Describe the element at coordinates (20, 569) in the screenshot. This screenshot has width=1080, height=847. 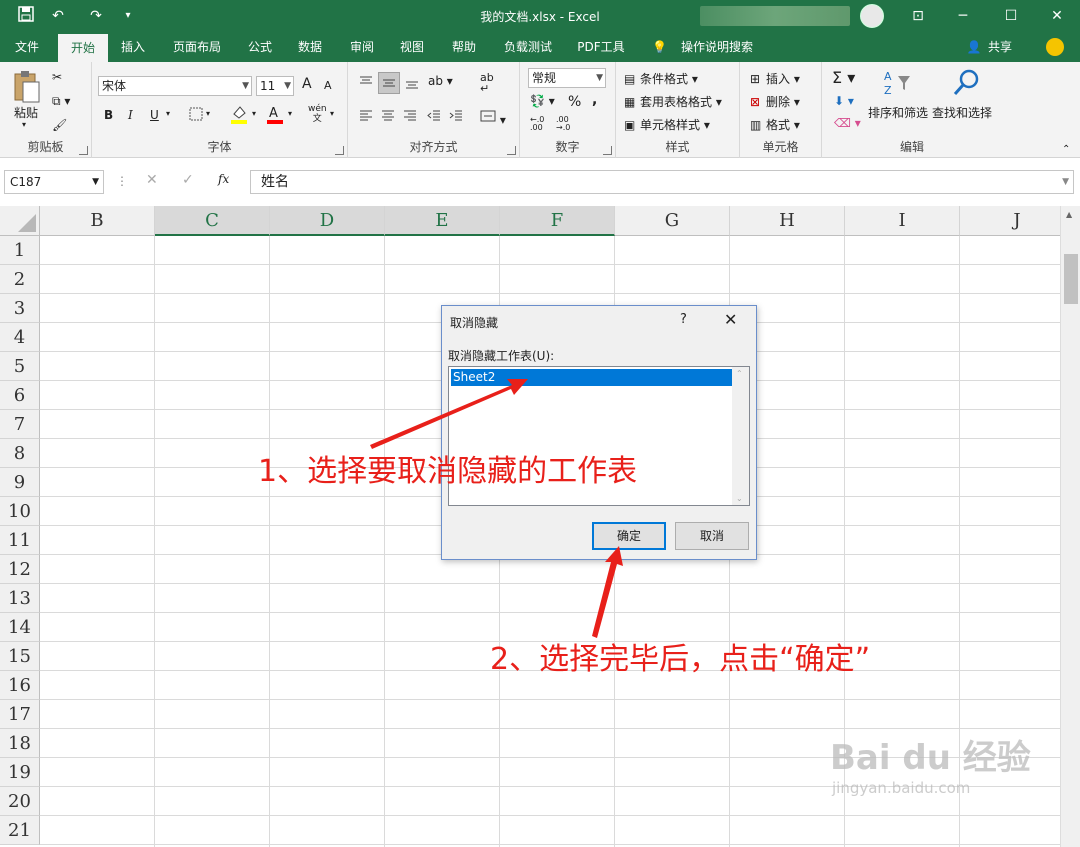
I see `row-header-12: 12` at that location.